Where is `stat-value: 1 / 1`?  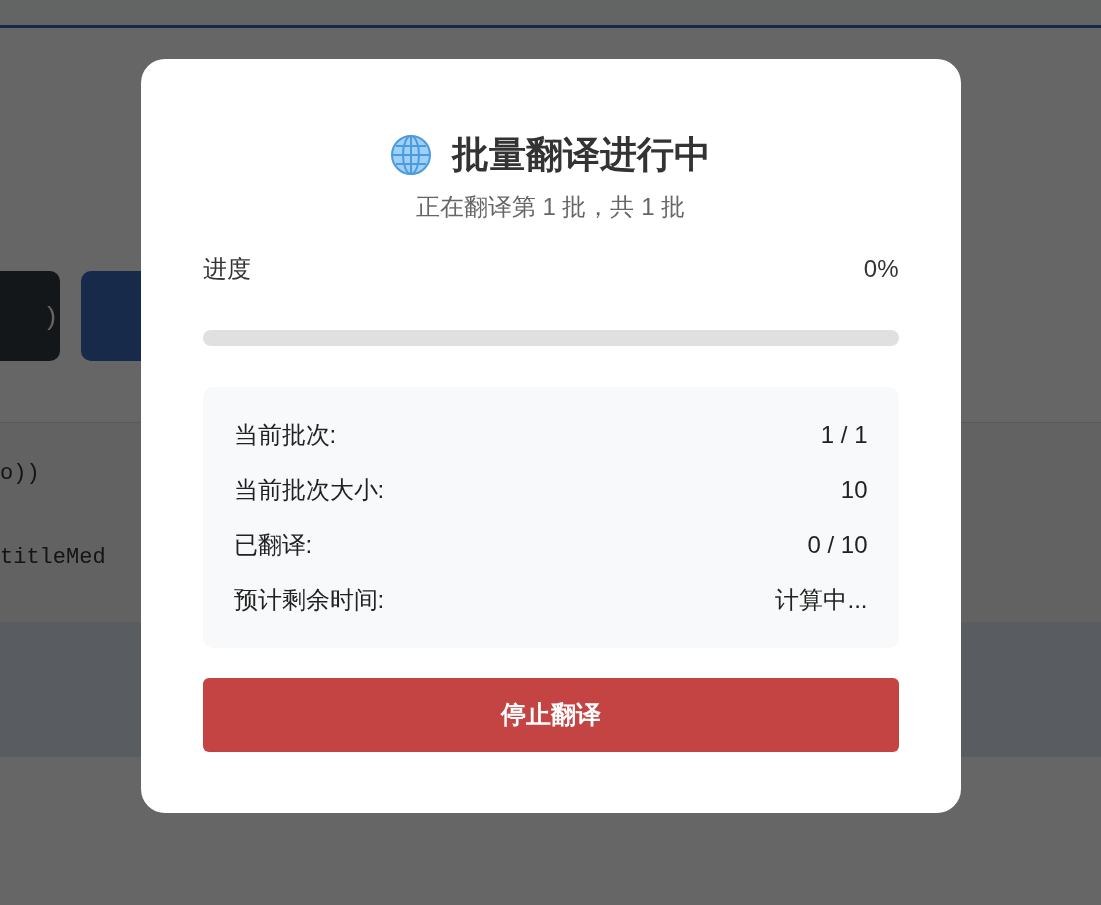
stat-value: 1 / 1 is located at coordinates (844, 435).